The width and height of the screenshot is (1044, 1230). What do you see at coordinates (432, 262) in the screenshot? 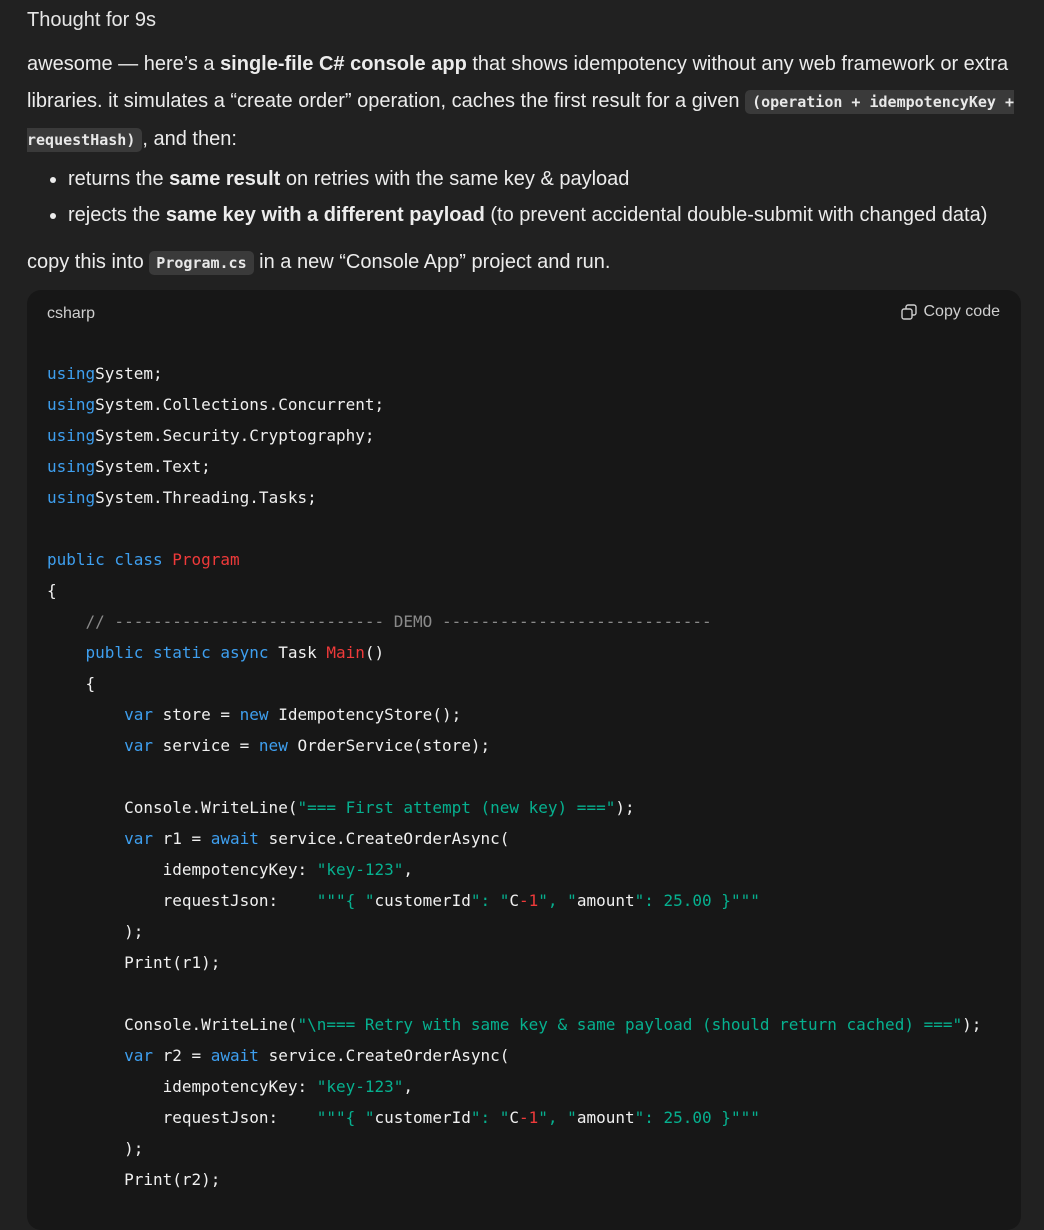
I see `instruction-text-2: in a new “Console App” project and run.` at bounding box center [432, 262].